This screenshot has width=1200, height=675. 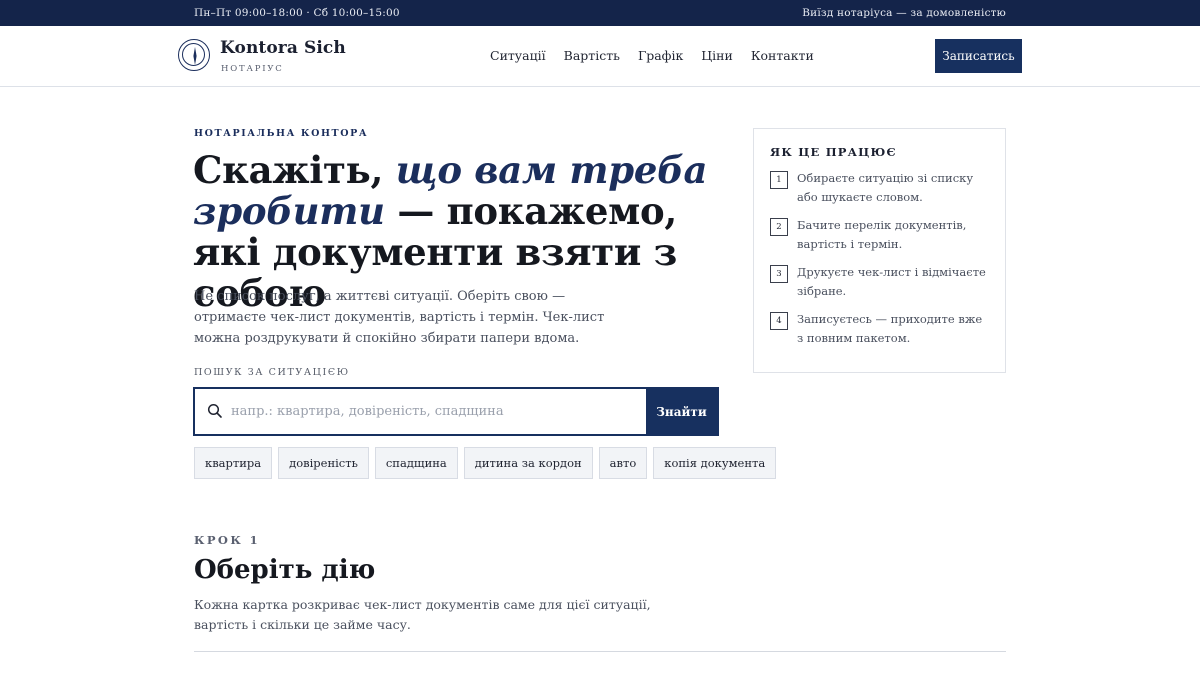 What do you see at coordinates (518, 55) in the screenshot?
I see `nav-item-situations: Ситуації` at bounding box center [518, 55].